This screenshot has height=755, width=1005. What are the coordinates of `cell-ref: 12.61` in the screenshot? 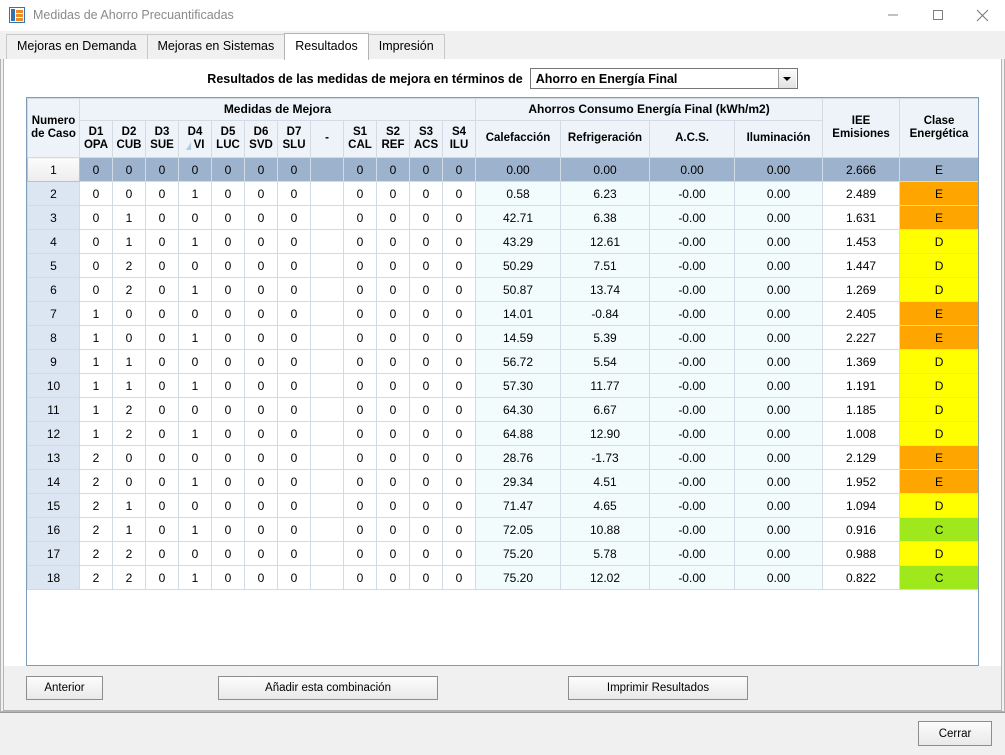 It's located at (605, 241).